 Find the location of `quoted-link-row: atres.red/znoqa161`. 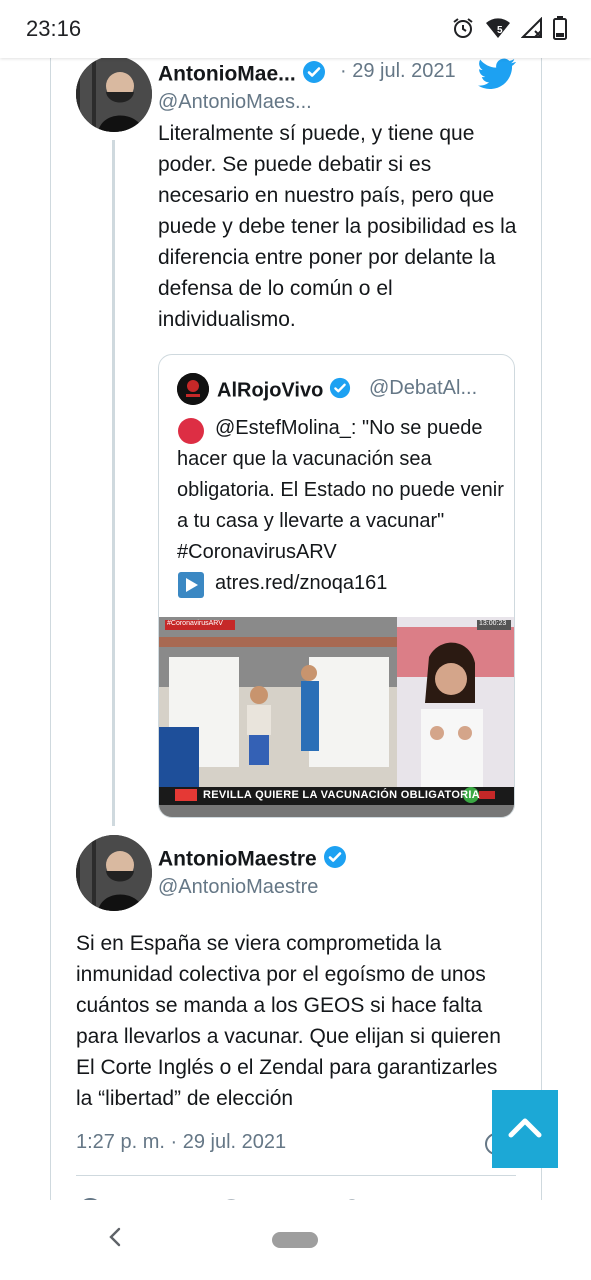

quoted-link-row: atres.red/znoqa161 is located at coordinates (342, 583).